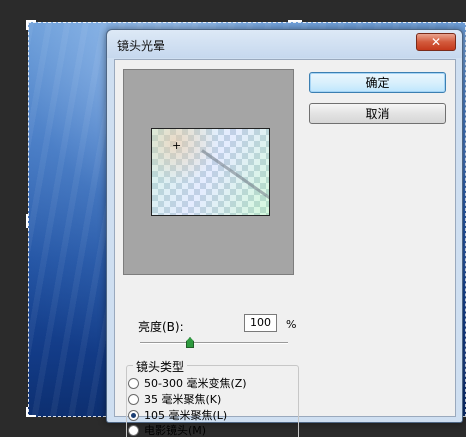  I want to click on radio-button-selected, so click(133, 415).